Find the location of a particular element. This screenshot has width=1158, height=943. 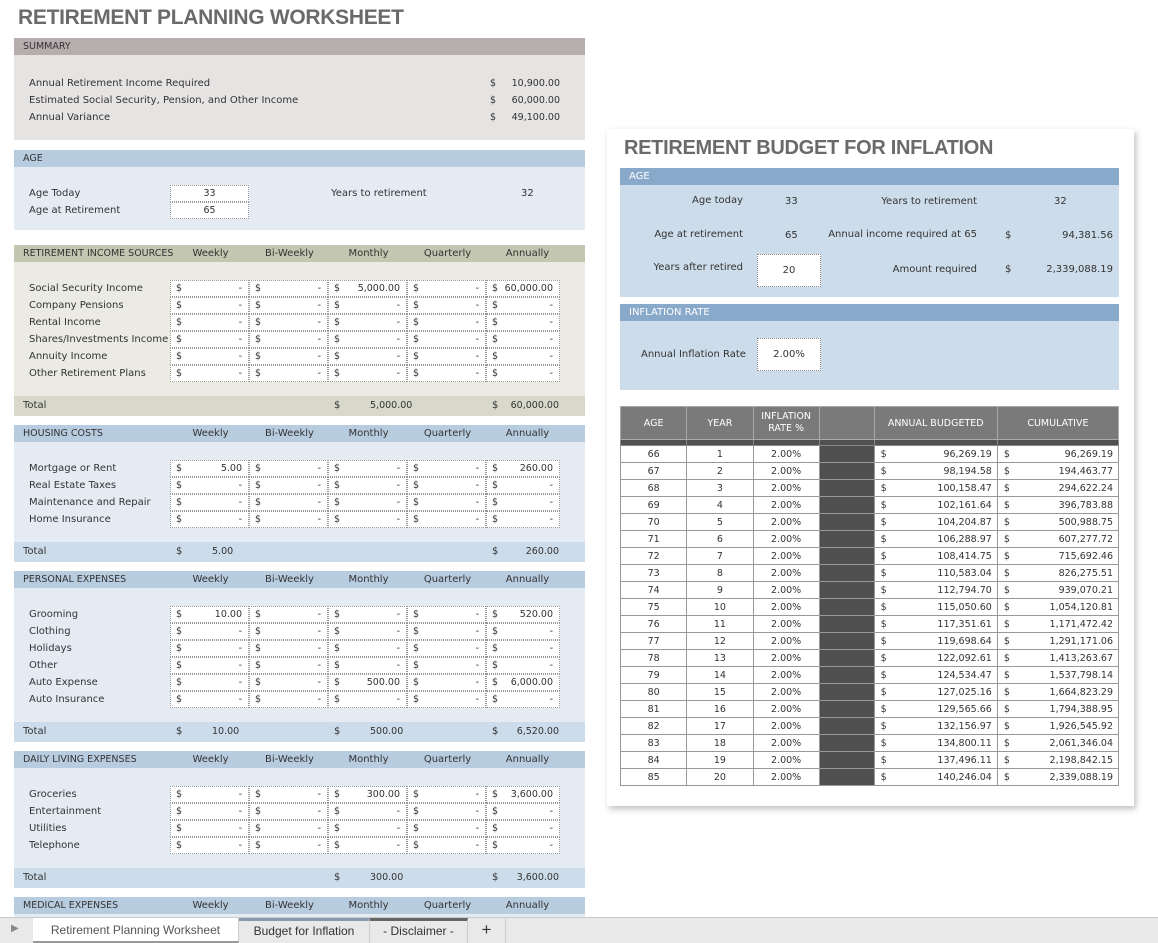

amount-input: $ 5.00 is located at coordinates (209, 468).